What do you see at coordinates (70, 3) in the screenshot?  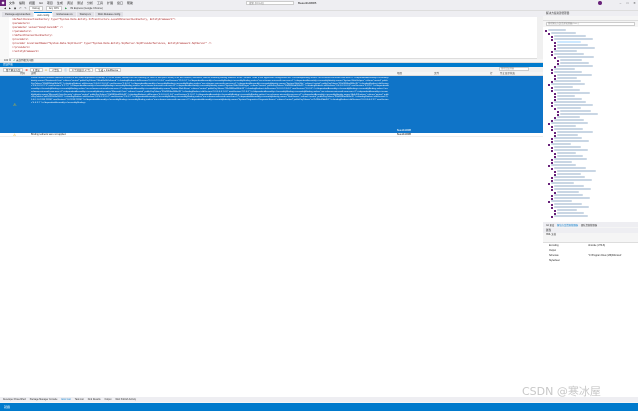 I see `menu-item-debug: 调试` at bounding box center [70, 3].